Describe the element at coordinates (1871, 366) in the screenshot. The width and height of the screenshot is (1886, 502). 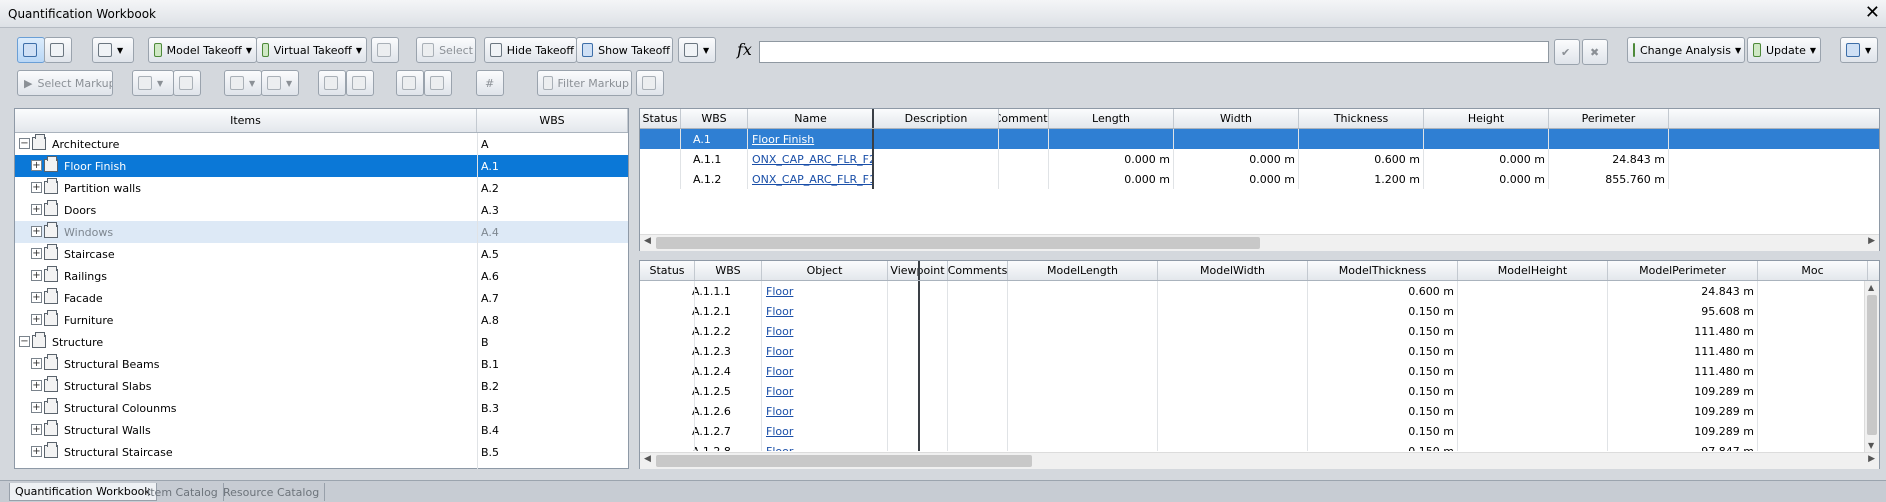
I see `object-vertical-scrollbar: ▲ ▼` at that location.